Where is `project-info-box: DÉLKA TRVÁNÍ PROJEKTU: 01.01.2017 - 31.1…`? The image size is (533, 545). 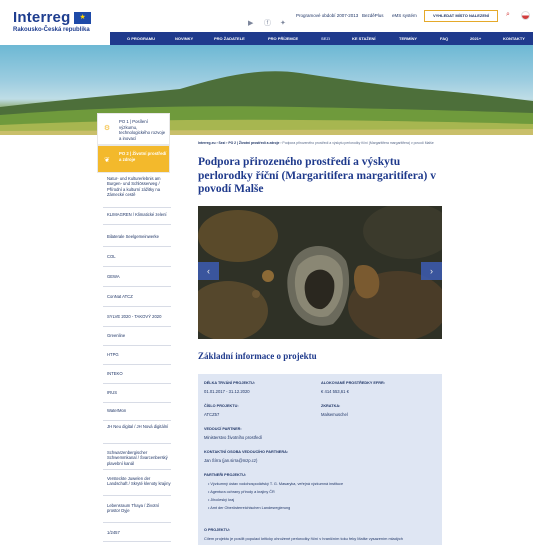
project-info-box: DÉLKA TRVÁNÍ PROJEKTU: 01.01.2017 - 31.1… is located at coordinates (320, 459).